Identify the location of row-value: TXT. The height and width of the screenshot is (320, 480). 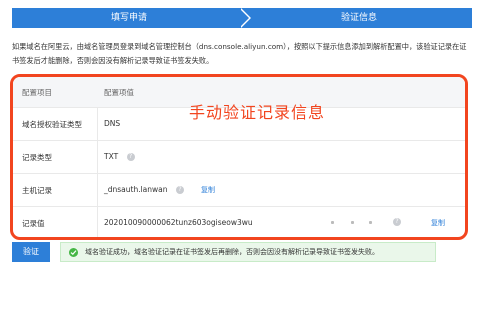
(111, 156).